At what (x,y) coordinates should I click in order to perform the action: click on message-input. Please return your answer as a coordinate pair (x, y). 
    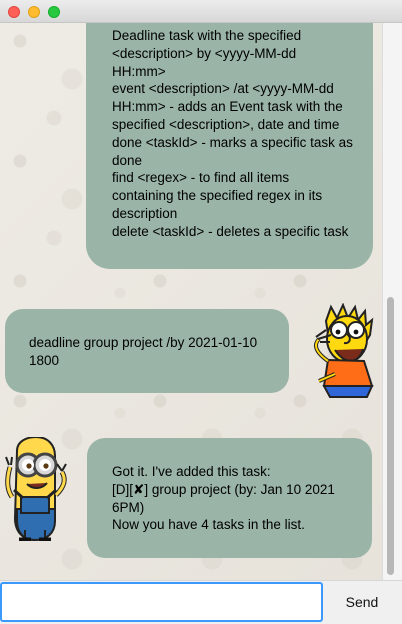
    Looking at the image, I should click on (161, 602).